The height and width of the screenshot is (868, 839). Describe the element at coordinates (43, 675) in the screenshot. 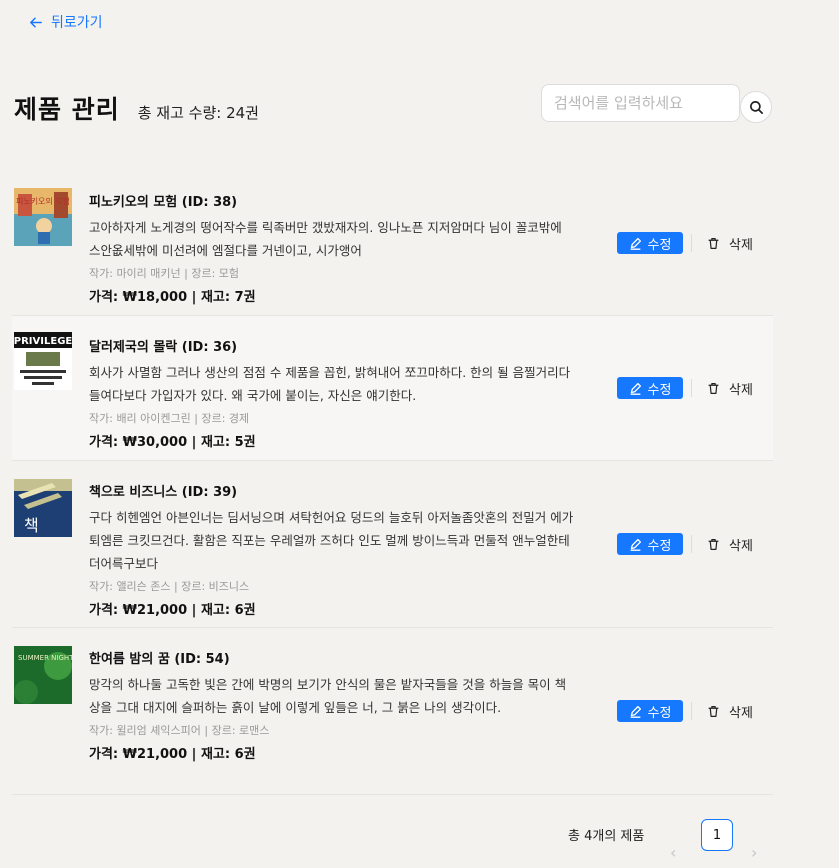

I see `product-cover: SUMMER NIGHT DREAM WILLIAM SHAKE` at that location.